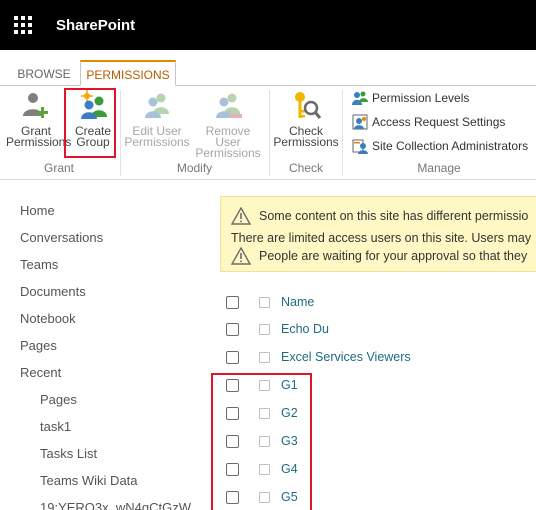 The width and height of the screenshot is (536, 510). I want to click on nav-item-documents: Documents, so click(110, 294).